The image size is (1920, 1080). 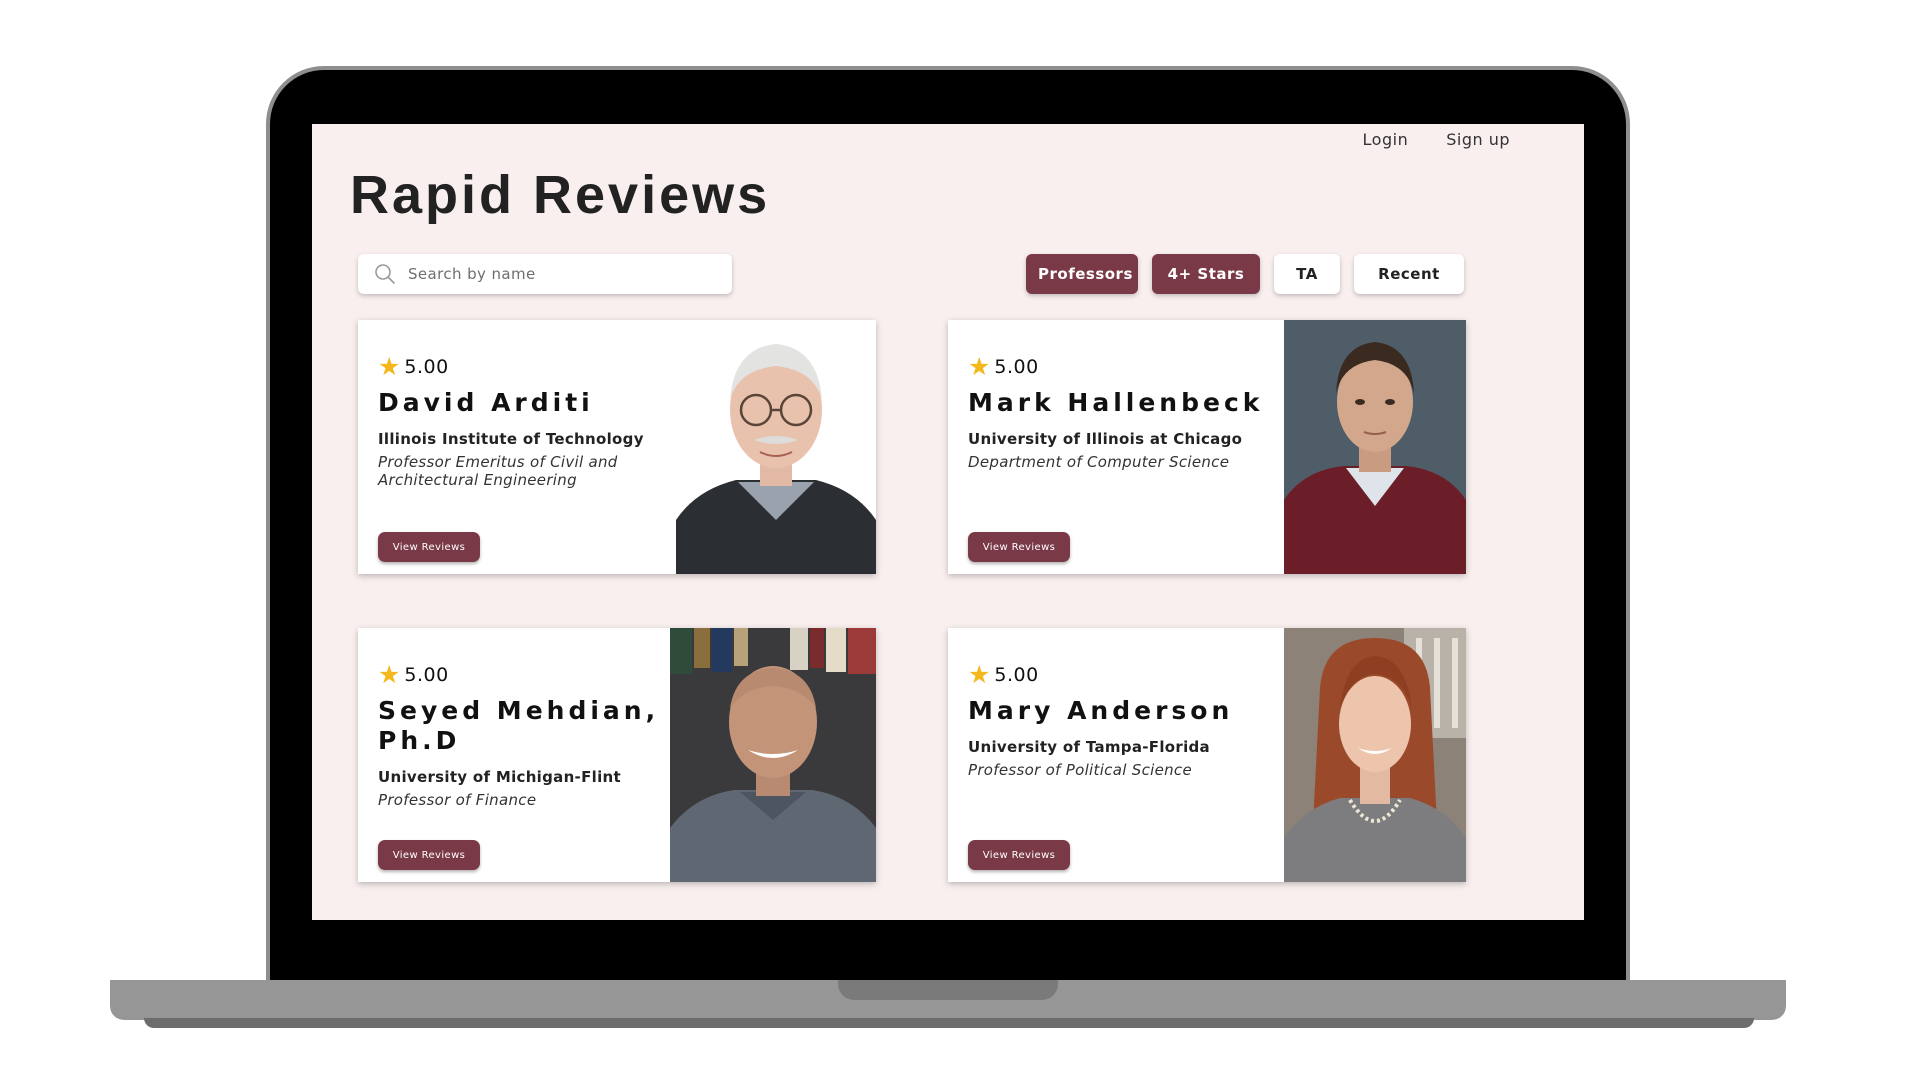 What do you see at coordinates (486, 402) in the screenshot?
I see `professor-name: David Arditi` at bounding box center [486, 402].